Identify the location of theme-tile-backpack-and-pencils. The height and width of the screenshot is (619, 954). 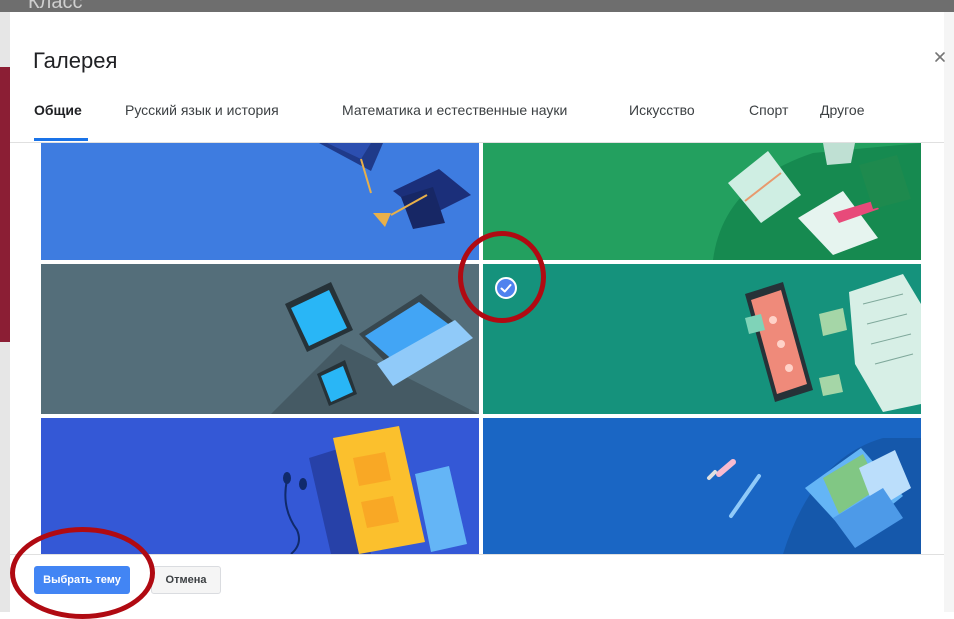
(702, 486).